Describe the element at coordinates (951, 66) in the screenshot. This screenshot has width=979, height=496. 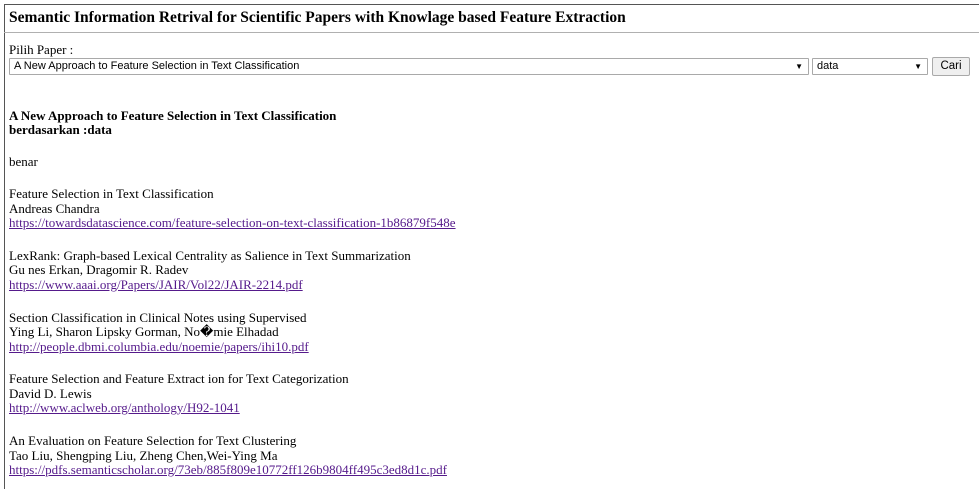
I see `search-button: Cari` at that location.